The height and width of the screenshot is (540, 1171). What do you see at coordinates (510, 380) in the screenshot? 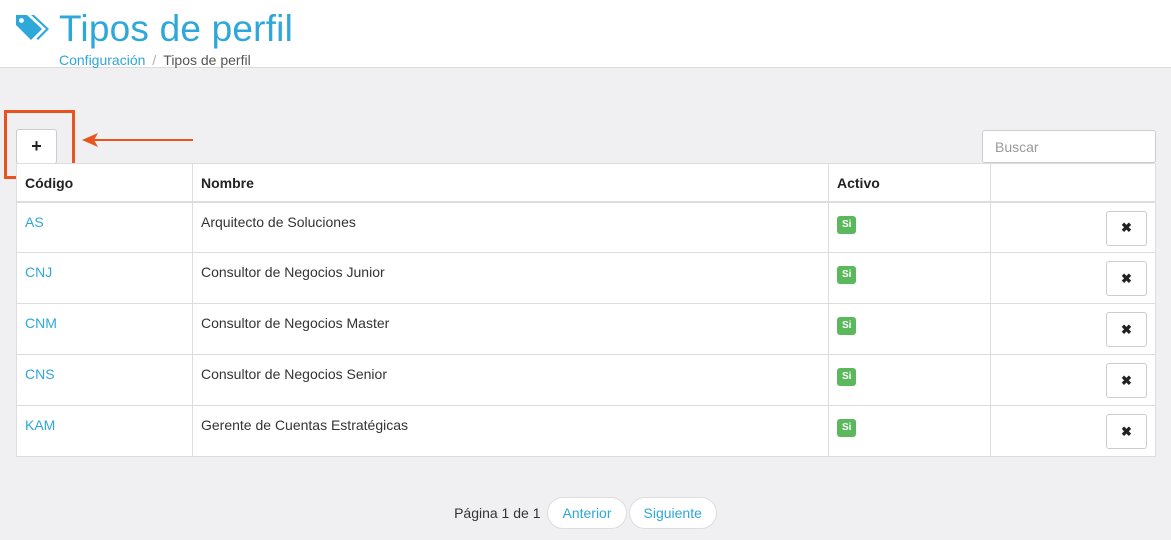
I see `row-name: Consultor de Negocios Senior` at bounding box center [510, 380].